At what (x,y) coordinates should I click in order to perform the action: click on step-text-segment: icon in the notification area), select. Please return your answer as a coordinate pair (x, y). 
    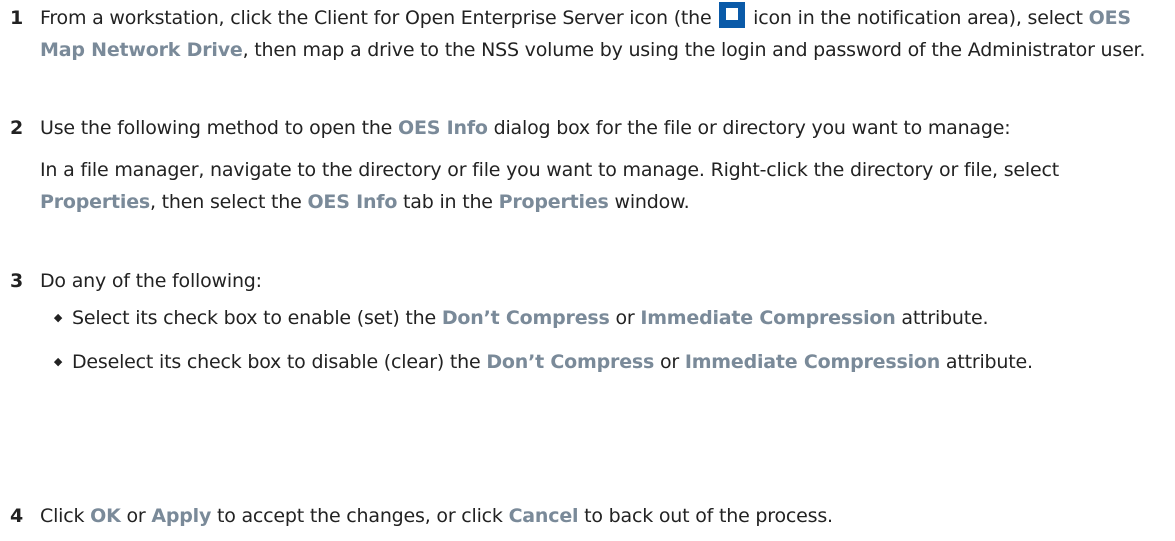
    Looking at the image, I should click on (918, 18).